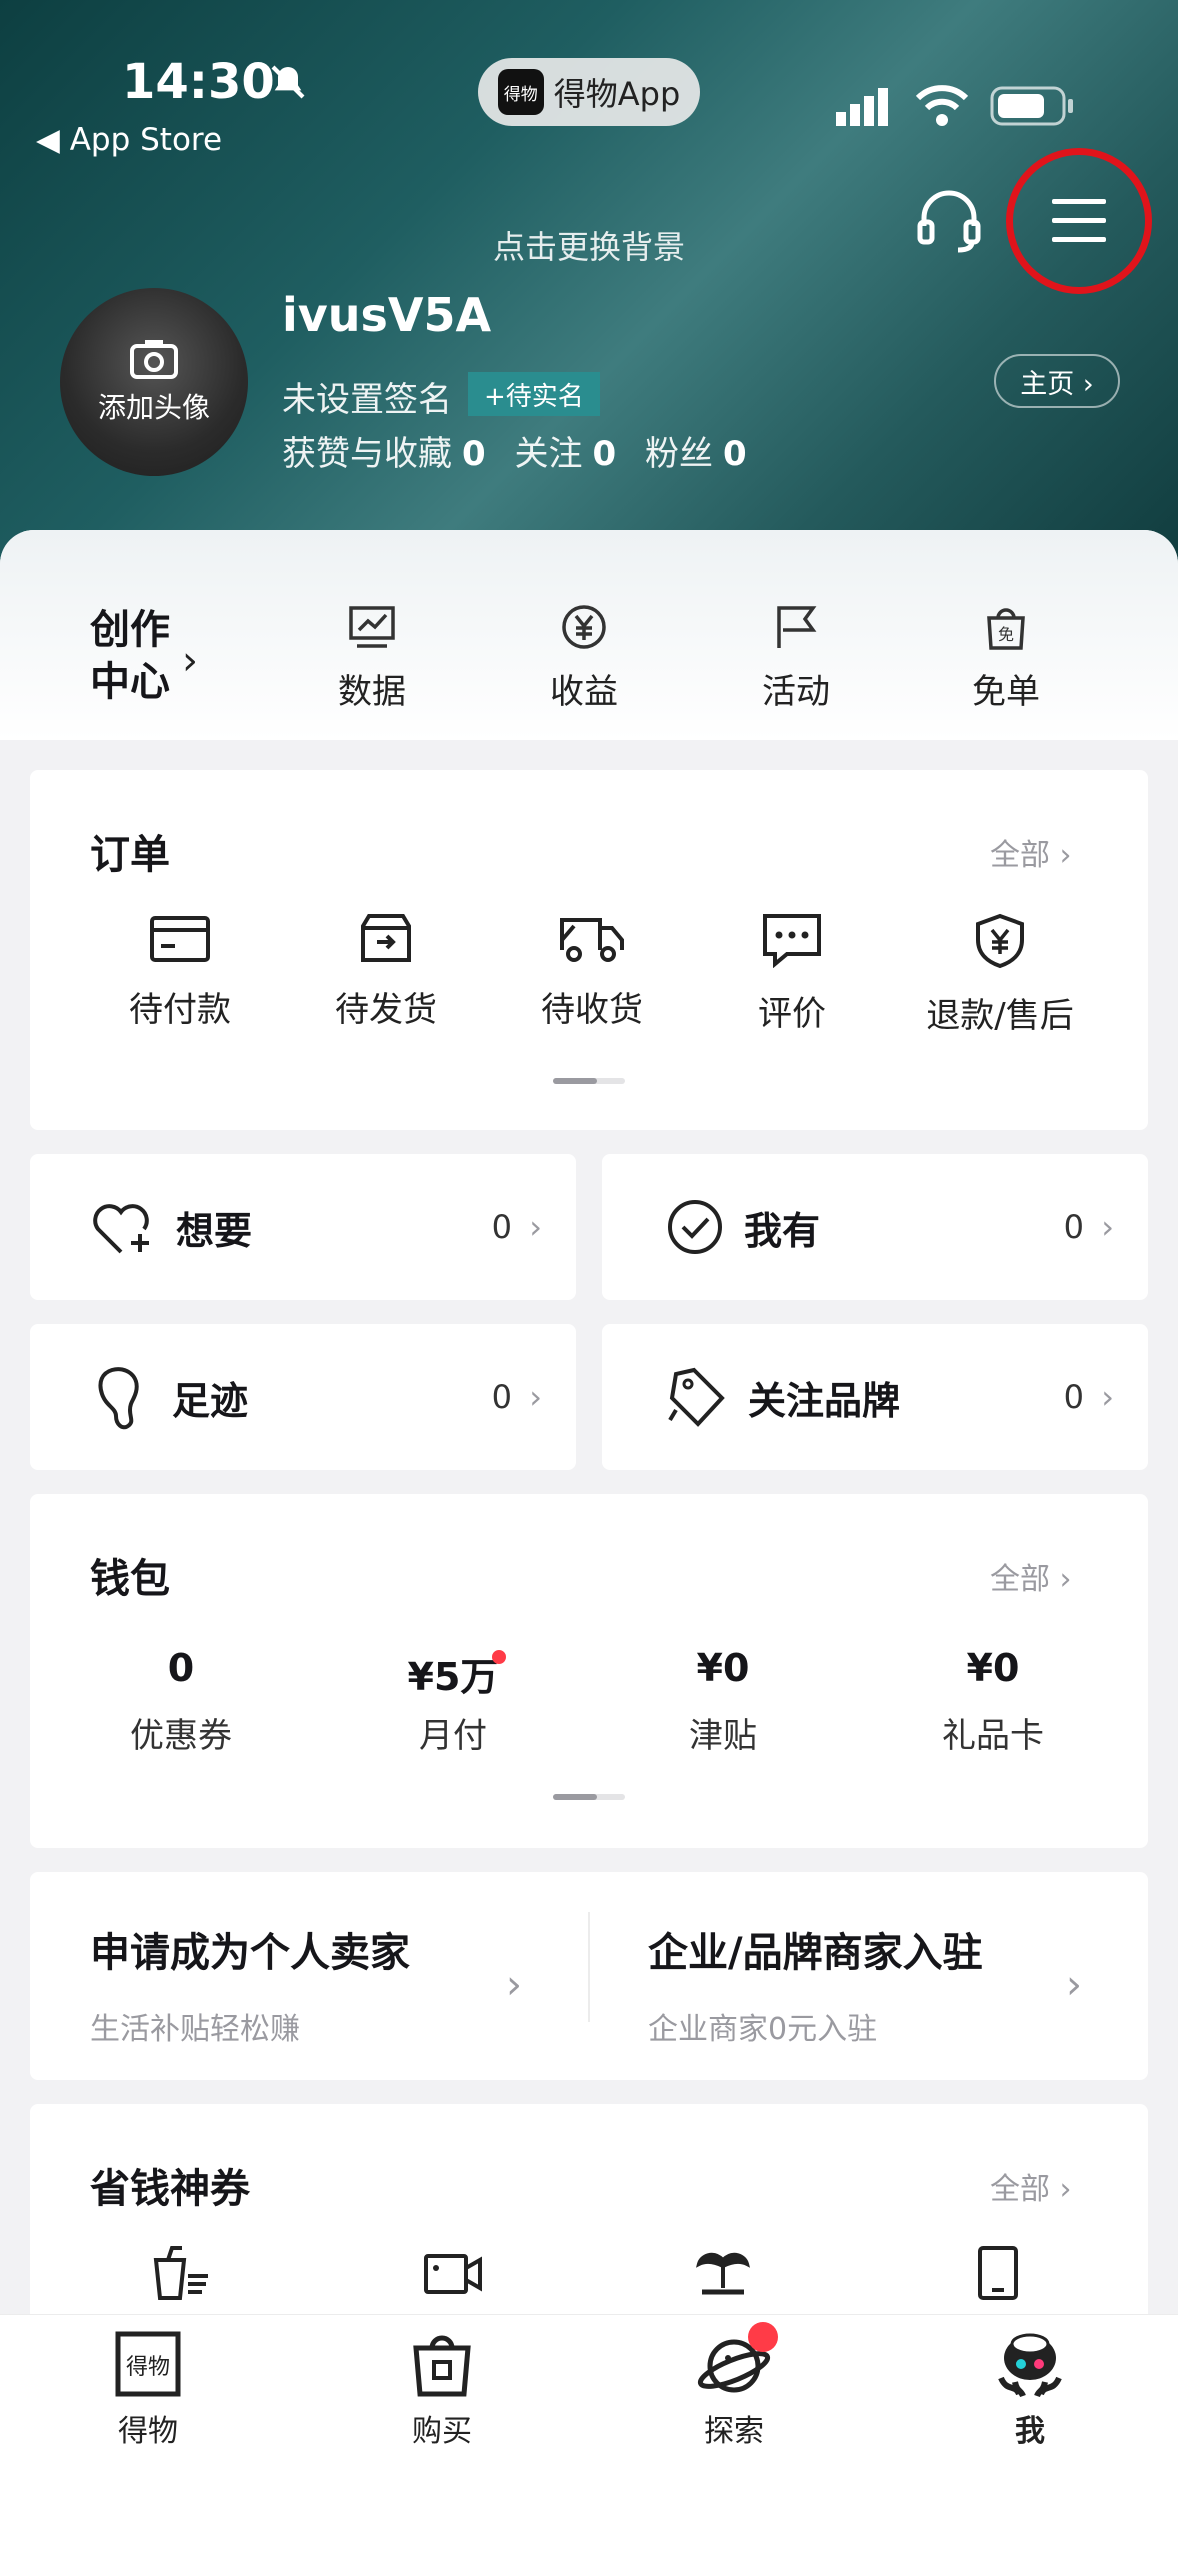 This screenshot has height=2560, width=1178. I want to click on stat-value-fans: 0, so click(734, 454).